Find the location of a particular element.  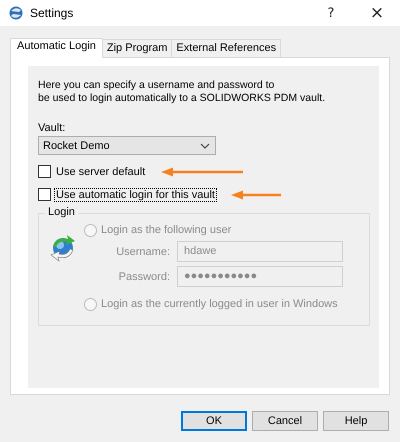

vault-dropdown: Rocket Demo is located at coordinates (127, 145).